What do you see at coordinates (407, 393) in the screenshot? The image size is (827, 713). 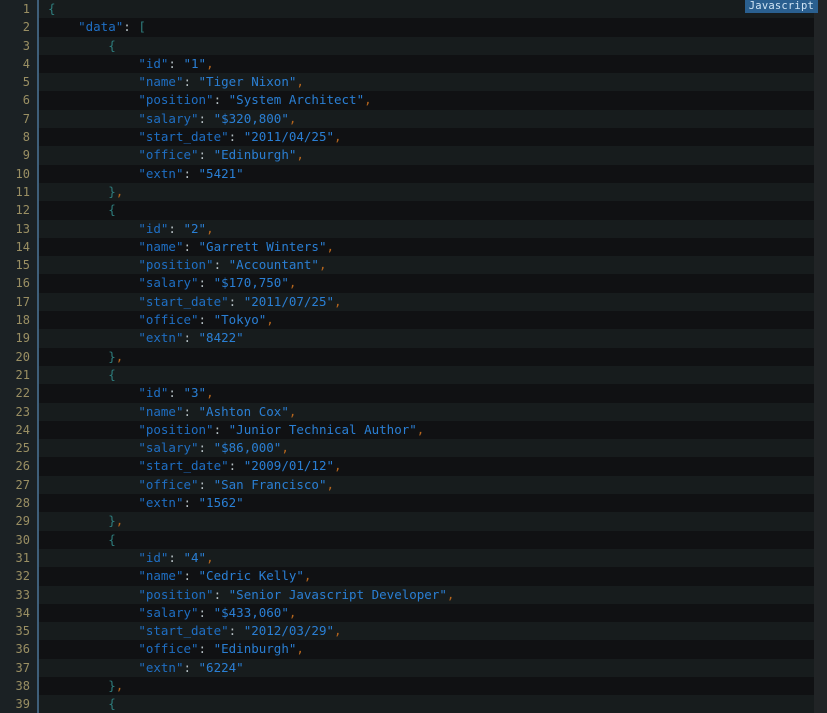 I see `code-line: 22 "id": "3",` at bounding box center [407, 393].